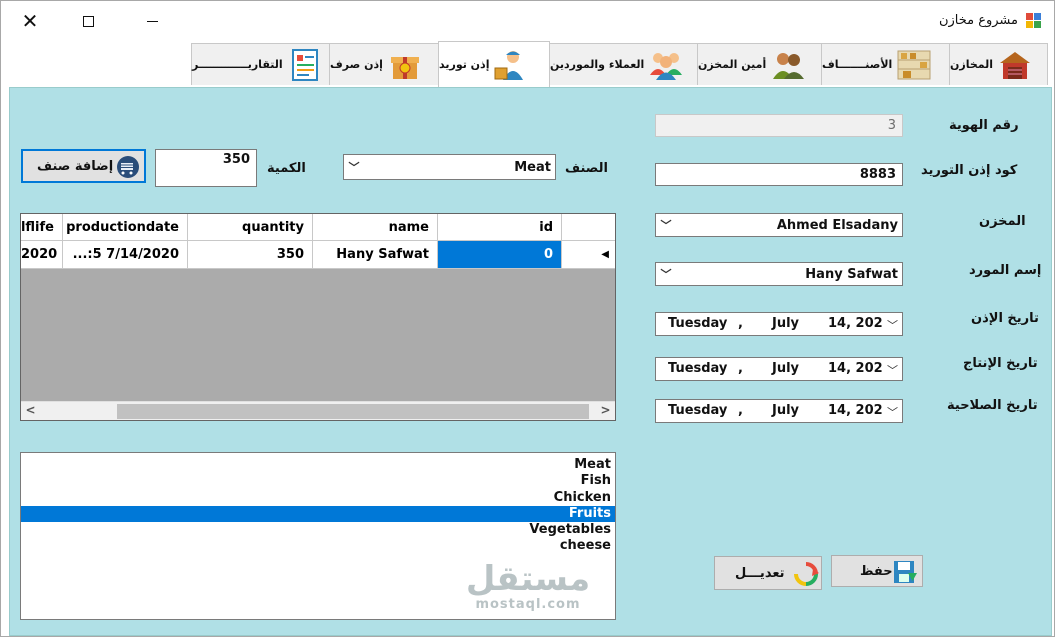 Image resolution: width=1055 pixels, height=637 pixels. I want to click on tab-label: التقاريـــــــــــــر, so click(237, 64).